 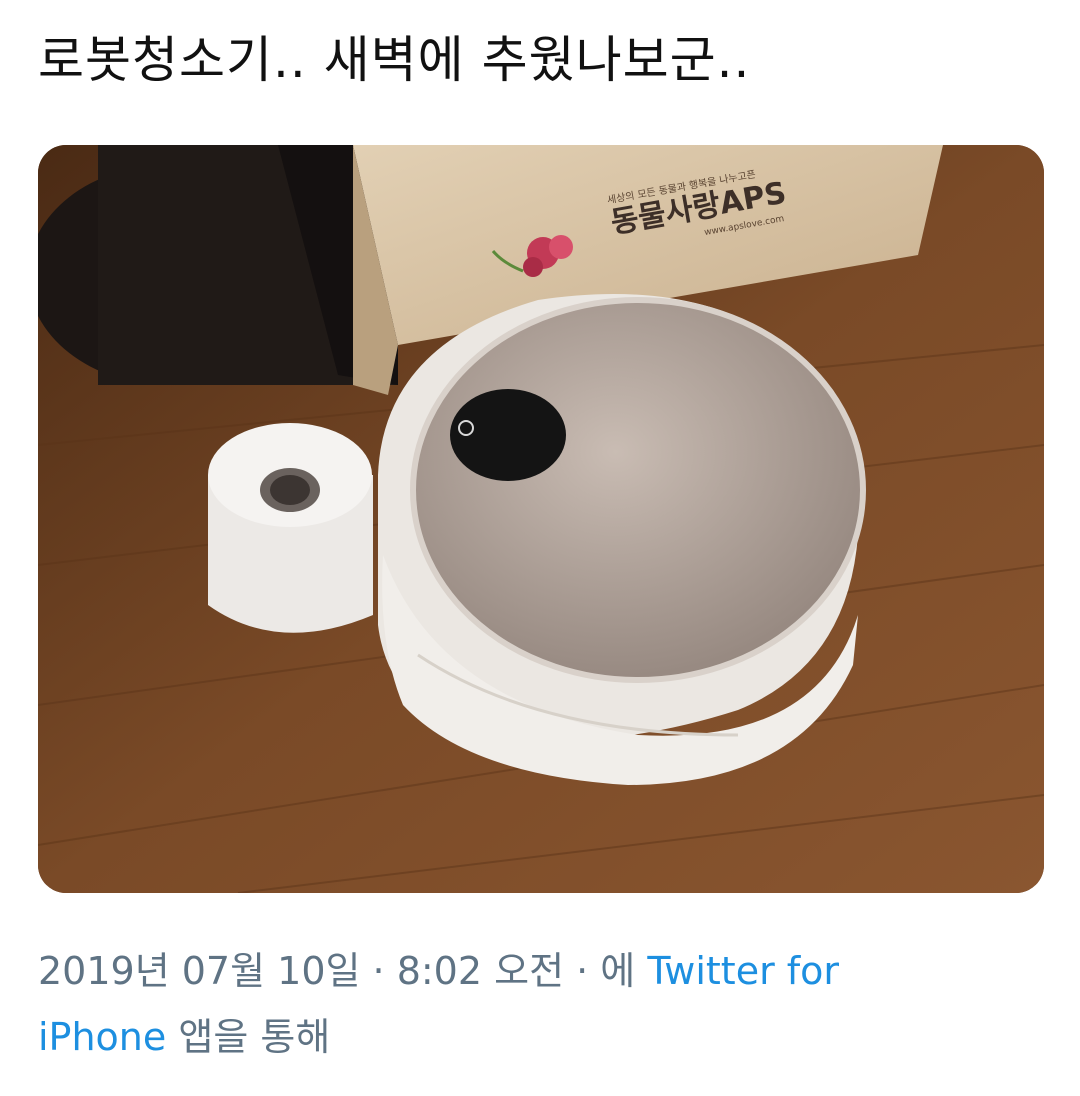 I want to click on tweet-text: 로봇청소기.. 새벽에 추웠나보군.., so click(x=394, y=60).